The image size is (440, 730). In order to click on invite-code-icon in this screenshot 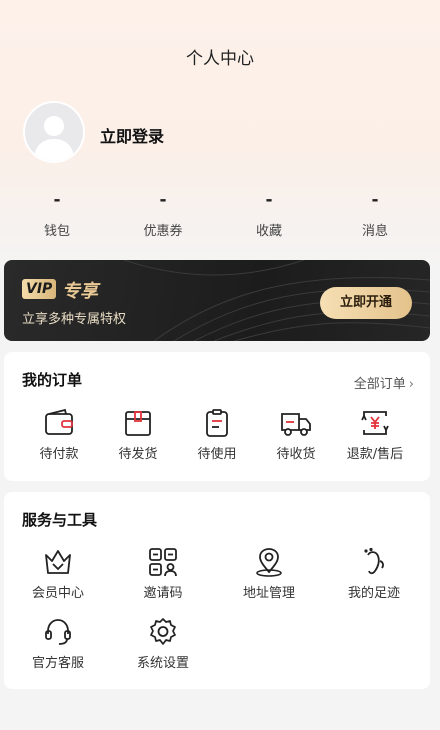, I will do `click(163, 562)`.